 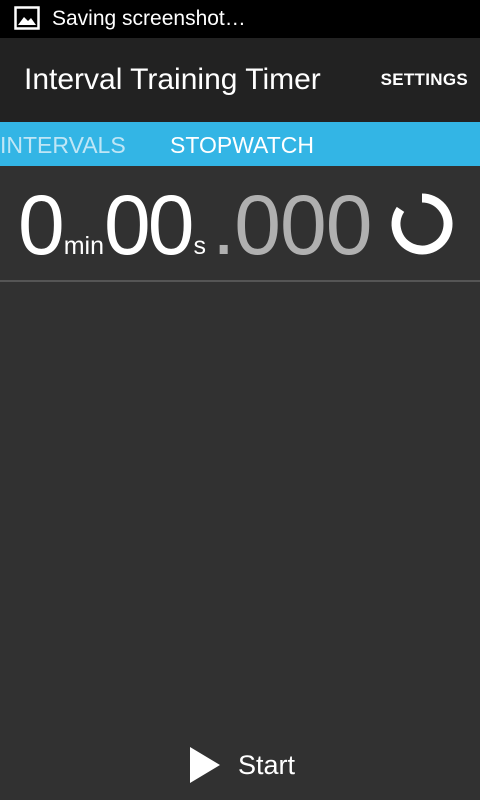 I want to click on minutes-unit: min, so click(x=84, y=246).